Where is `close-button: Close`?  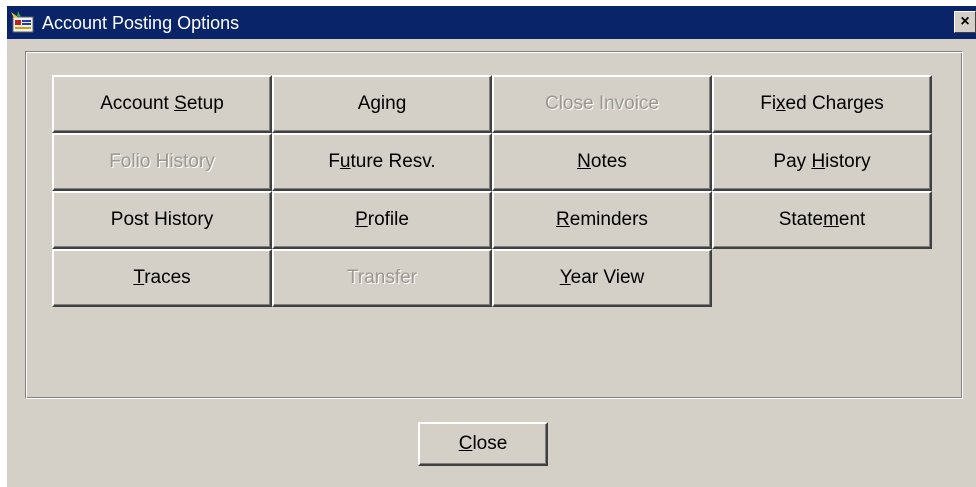
close-button: Close is located at coordinates (483, 444).